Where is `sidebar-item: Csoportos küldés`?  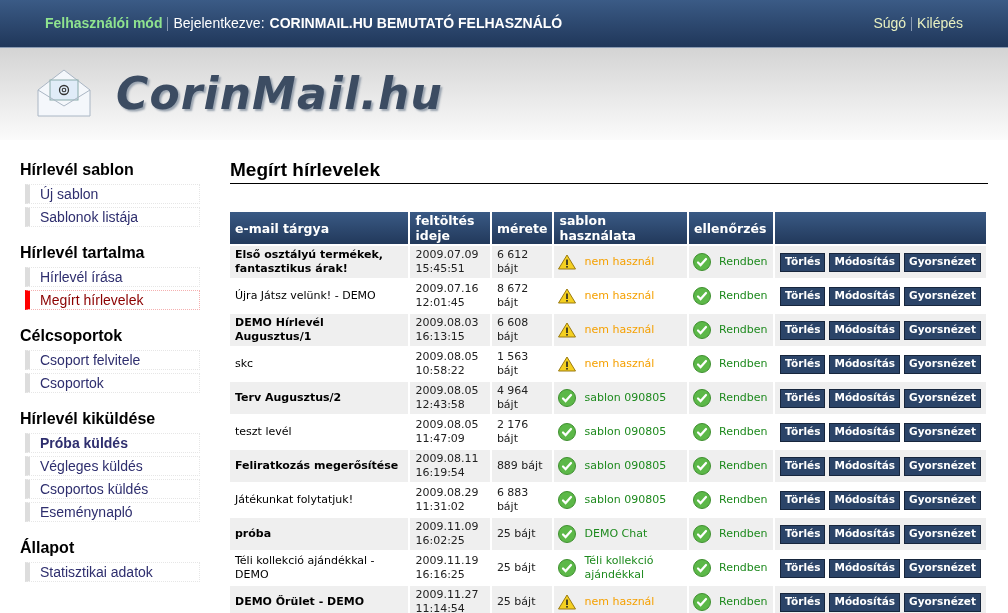 sidebar-item: Csoportos küldés is located at coordinates (112, 489).